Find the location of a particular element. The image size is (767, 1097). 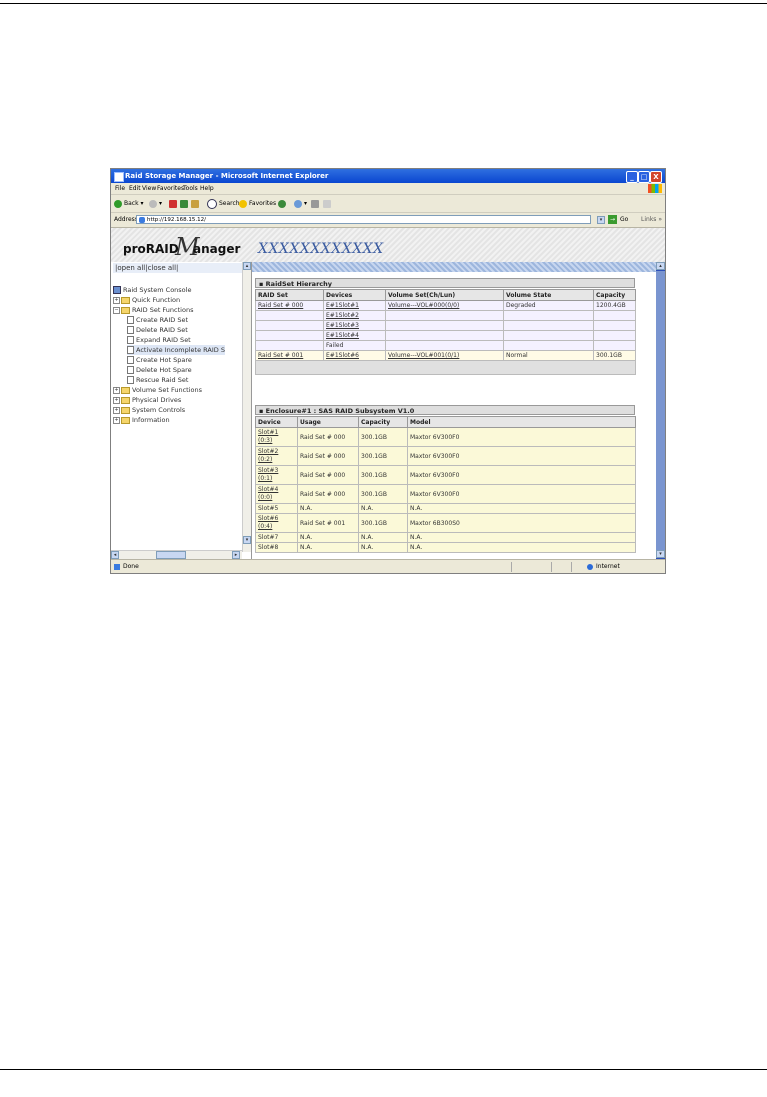

folder-open-icon is located at coordinates (125, 310).